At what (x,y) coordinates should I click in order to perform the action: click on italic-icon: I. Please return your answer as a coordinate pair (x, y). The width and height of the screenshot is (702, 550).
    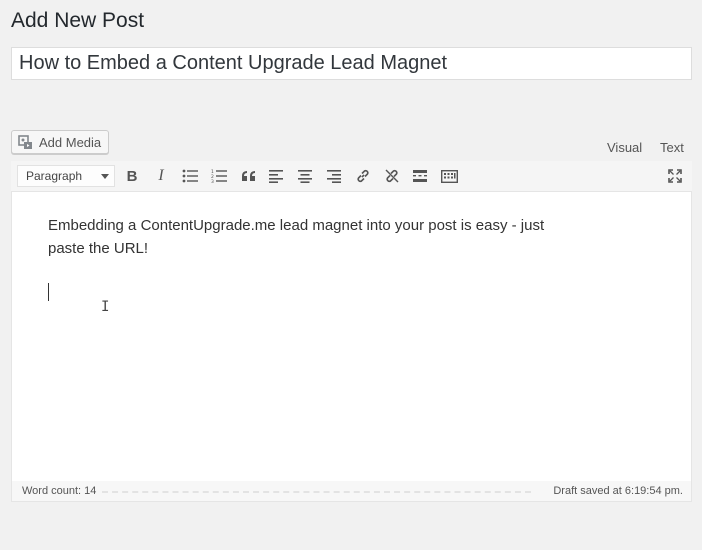
    Looking at the image, I should click on (161, 175).